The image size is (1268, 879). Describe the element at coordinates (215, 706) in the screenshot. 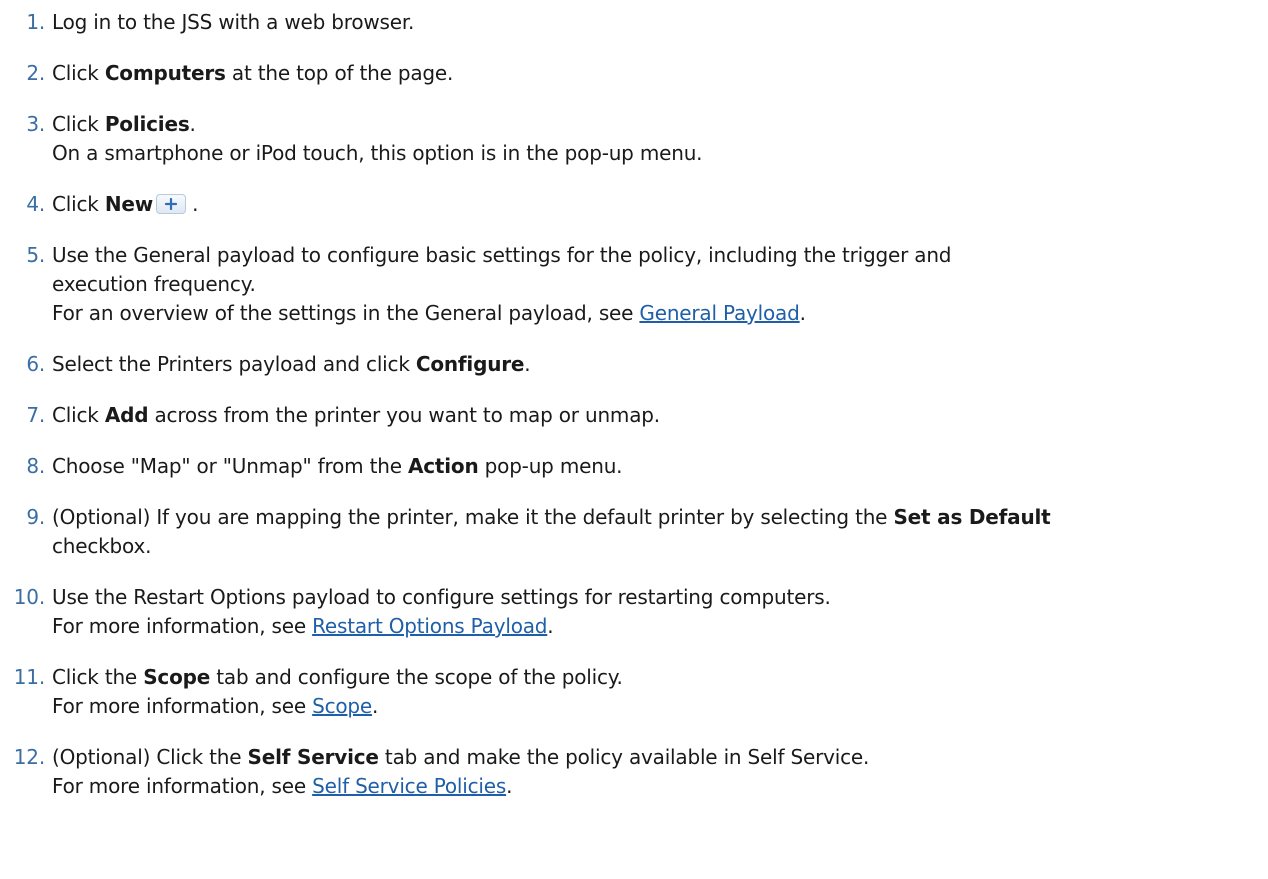

I see `step-note: For more information, see Scope.` at that location.